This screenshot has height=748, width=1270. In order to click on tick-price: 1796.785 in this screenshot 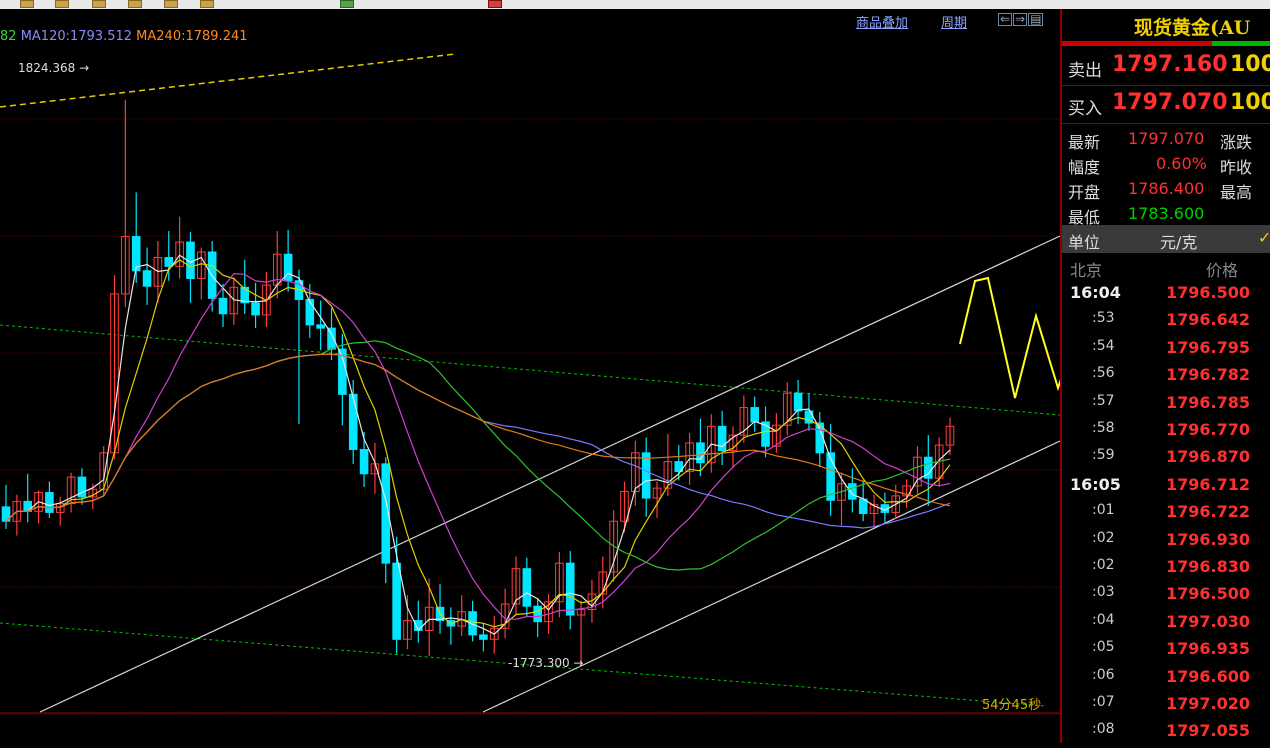, I will do `click(1208, 402)`.